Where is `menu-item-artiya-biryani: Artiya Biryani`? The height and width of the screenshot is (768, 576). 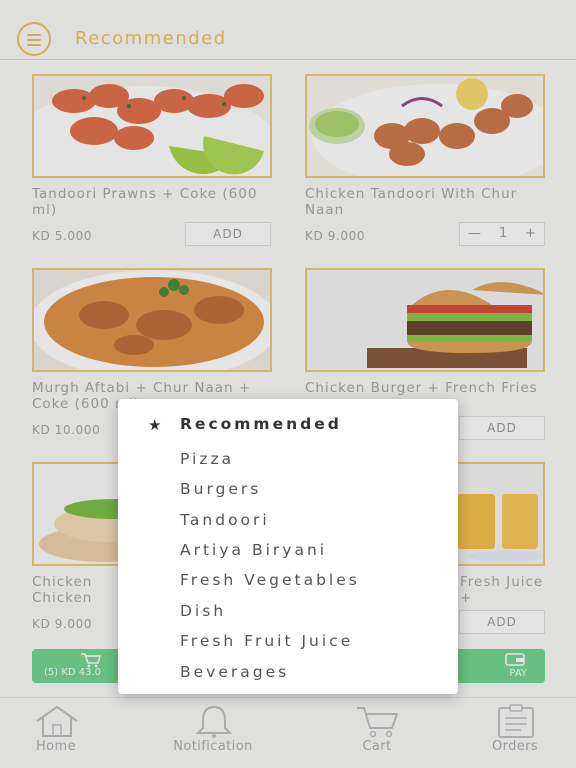 menu-item-artiya-biryani: Artiya Biryani is located at coordinates (253, 550).